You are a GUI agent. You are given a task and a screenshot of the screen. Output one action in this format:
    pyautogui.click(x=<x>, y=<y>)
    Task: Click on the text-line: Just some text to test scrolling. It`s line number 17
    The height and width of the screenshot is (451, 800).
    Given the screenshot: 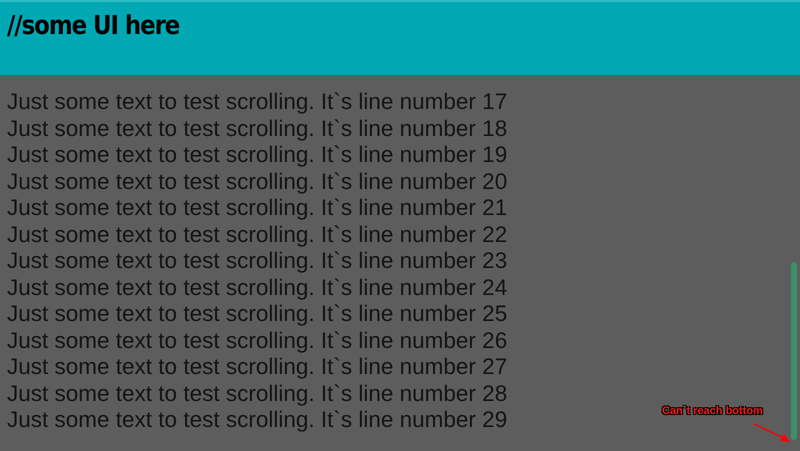 What is the action you would take?
    pyautogui.click(x=257, y=102)
    